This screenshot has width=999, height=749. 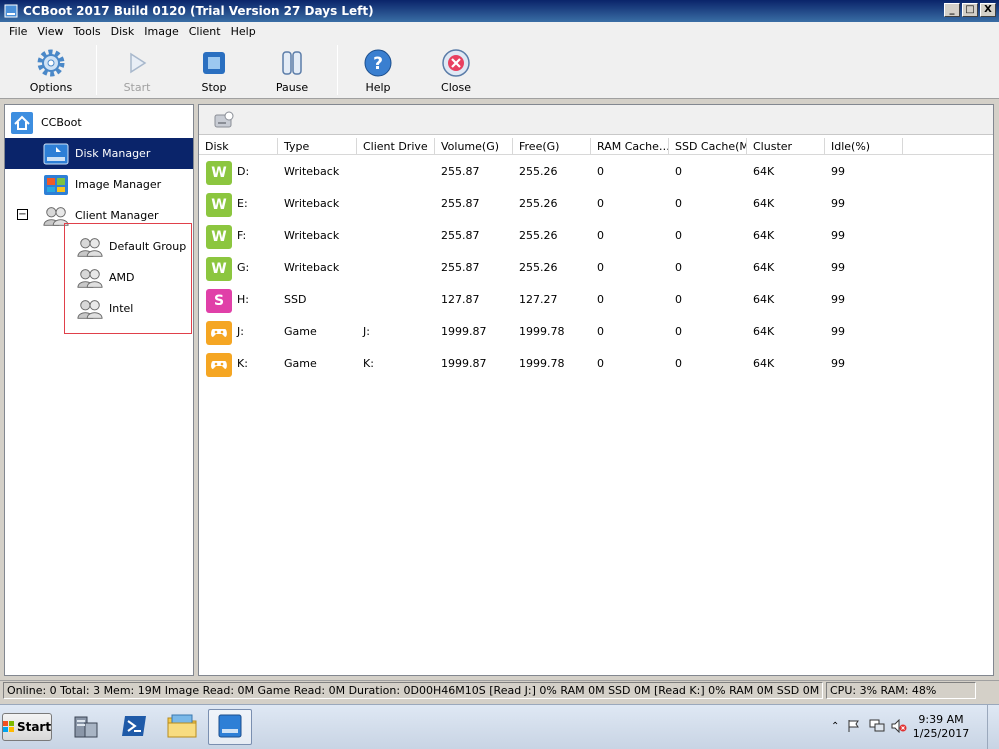 What do you see at coordinates (214, 63) in the screenshot?
I see `stop-icon` at bounding box center [214, 63].